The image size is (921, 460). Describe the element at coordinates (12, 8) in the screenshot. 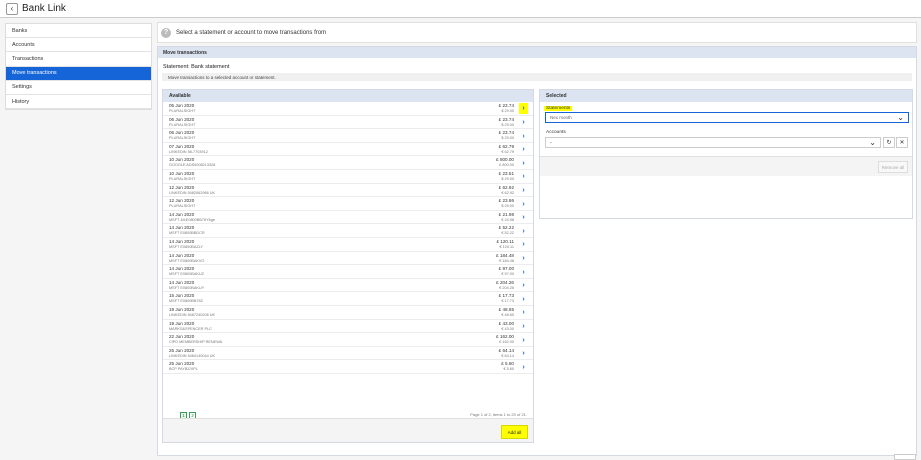

I see `back-button: ‹` at that location.